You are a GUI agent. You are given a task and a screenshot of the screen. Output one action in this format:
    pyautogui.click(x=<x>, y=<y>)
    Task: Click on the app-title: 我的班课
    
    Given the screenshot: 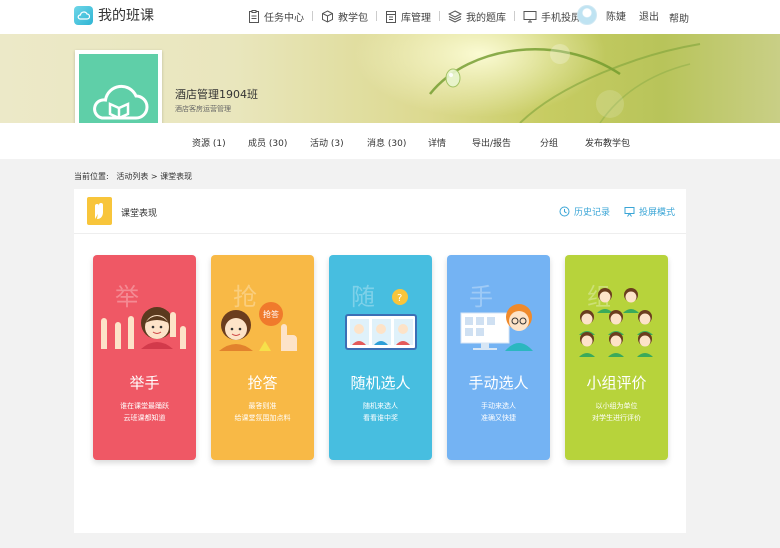 What is the action you would take?
    pyautogui.click(x=126, y=16)
    